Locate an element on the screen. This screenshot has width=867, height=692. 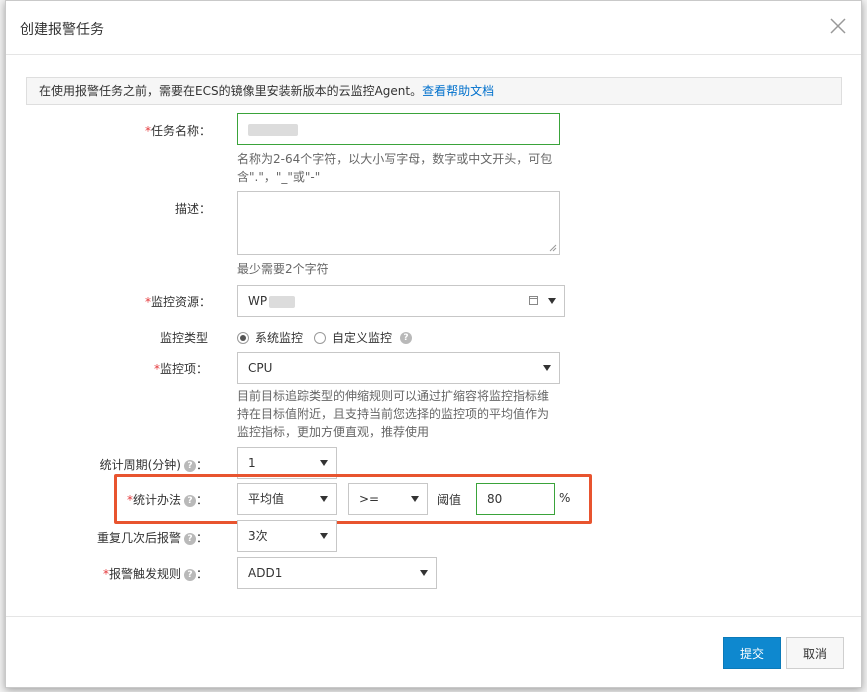
radio-system-monitor: 系统监控 is located at coordinates (270, 337).